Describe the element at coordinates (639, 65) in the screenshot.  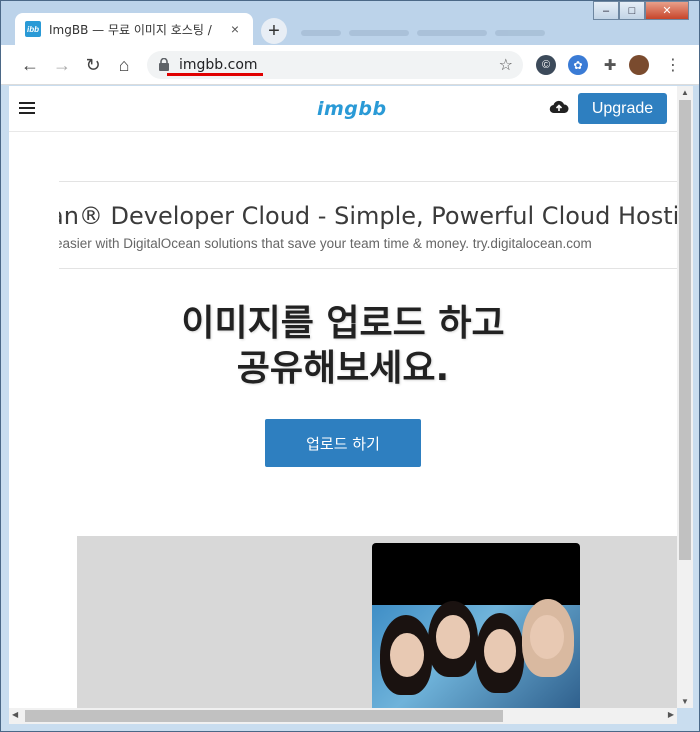
I see `profile-avatar` at that location.